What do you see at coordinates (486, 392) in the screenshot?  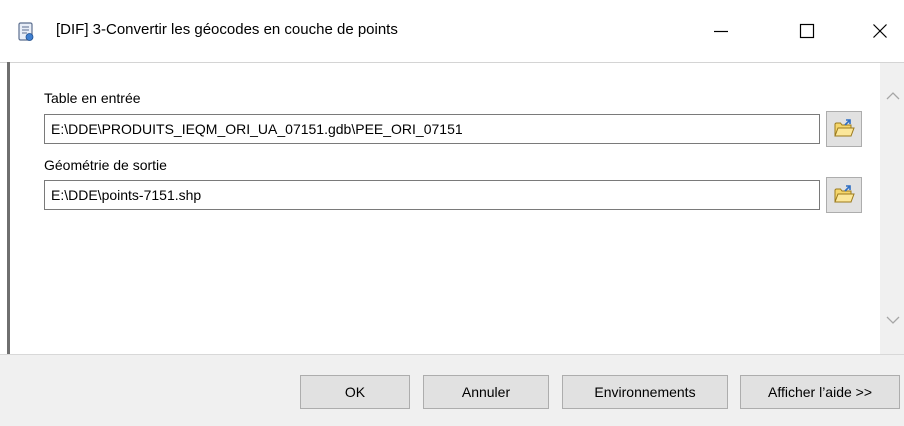 I see `cancel-button: Annuler` at bounding box center [486, 392].